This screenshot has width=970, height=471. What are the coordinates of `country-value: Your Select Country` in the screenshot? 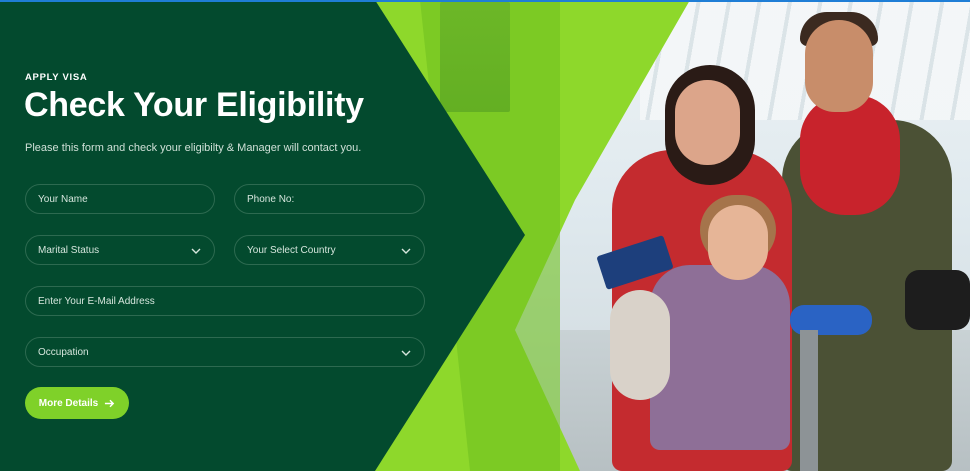 It's located at (291, 250).